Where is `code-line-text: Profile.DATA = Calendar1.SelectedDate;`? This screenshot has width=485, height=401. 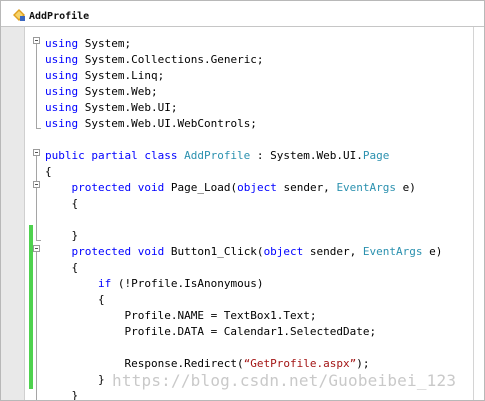 code-line-text: Profile.DATA = Calendar1.SelectedDate; is located at coordinates (210, 332).